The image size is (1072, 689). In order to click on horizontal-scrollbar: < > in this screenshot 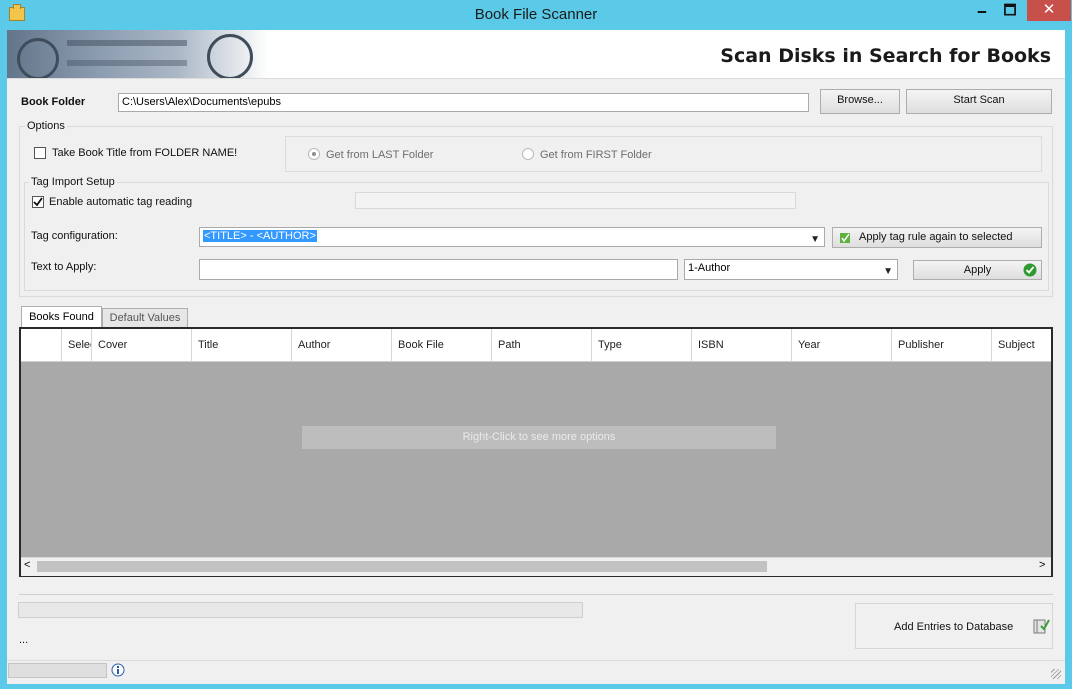, I will do `click(536, 566)`.